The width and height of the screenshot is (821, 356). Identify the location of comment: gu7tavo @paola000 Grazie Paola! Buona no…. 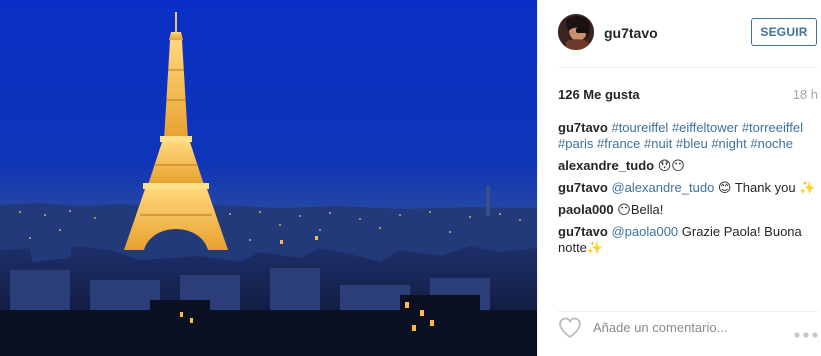
(687, 240).